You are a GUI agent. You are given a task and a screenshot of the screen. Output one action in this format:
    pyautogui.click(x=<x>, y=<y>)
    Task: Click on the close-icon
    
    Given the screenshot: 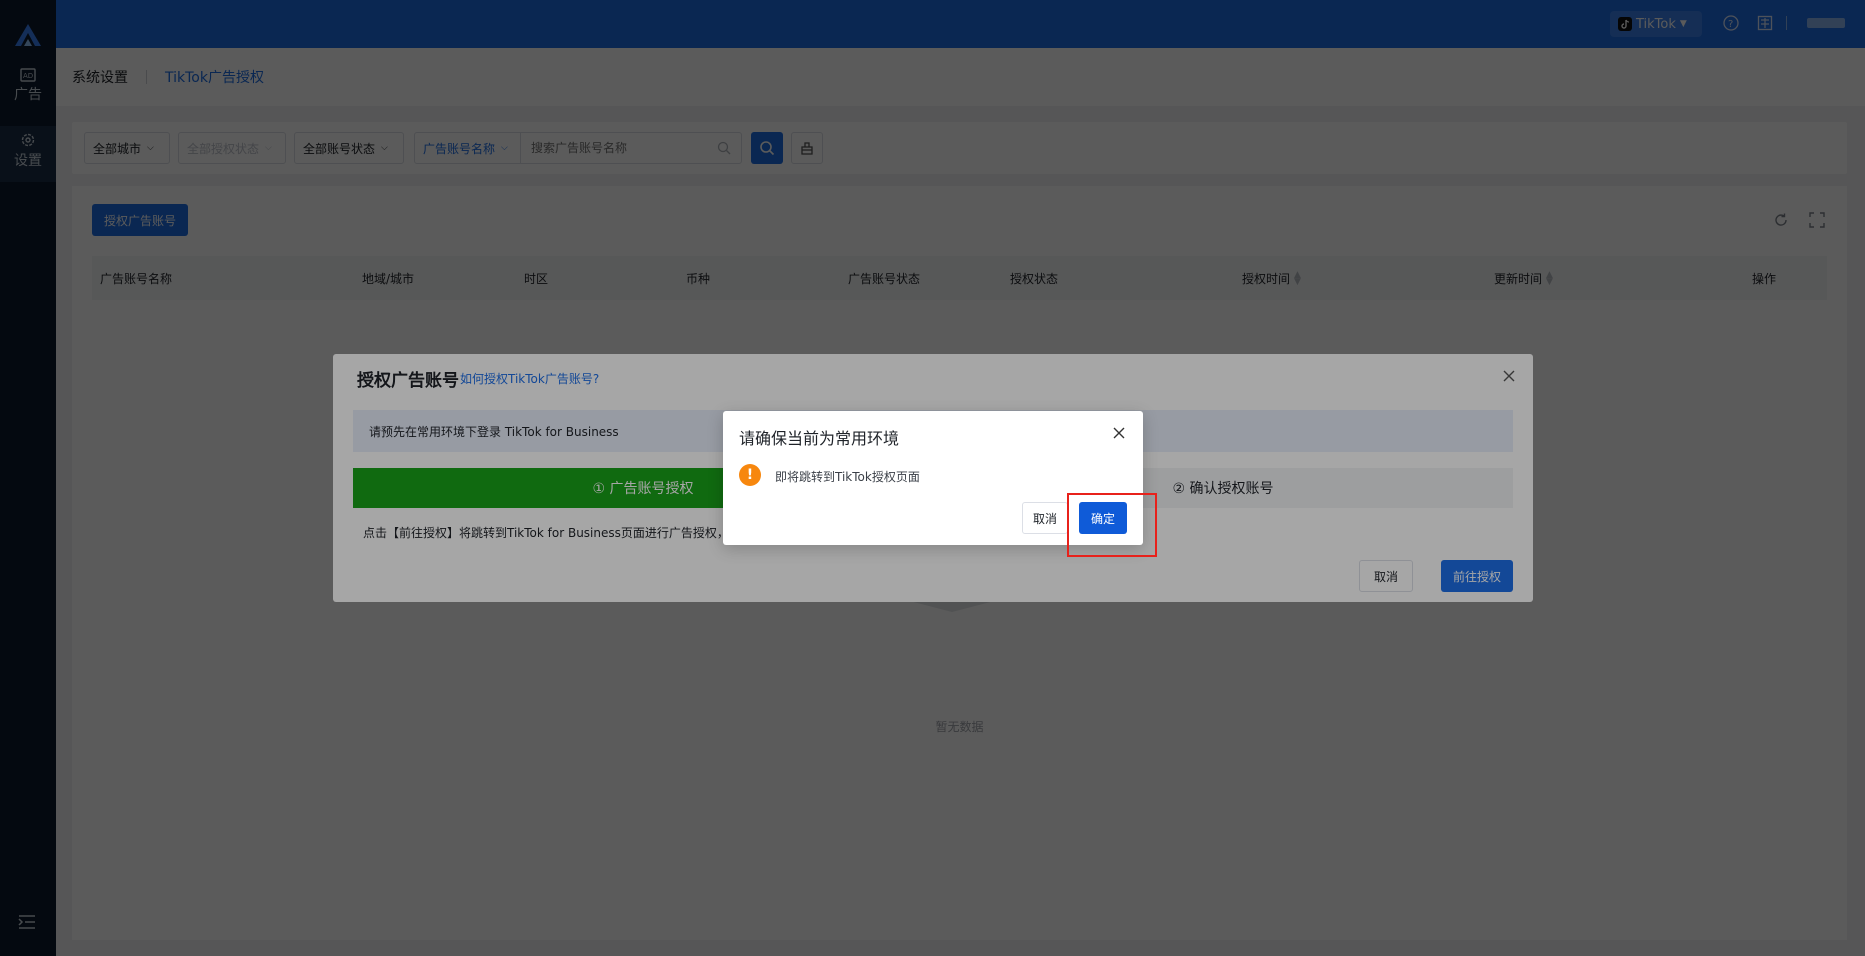 What is the action you would take?
    pyautogui.click(x=1119, y=433)
    